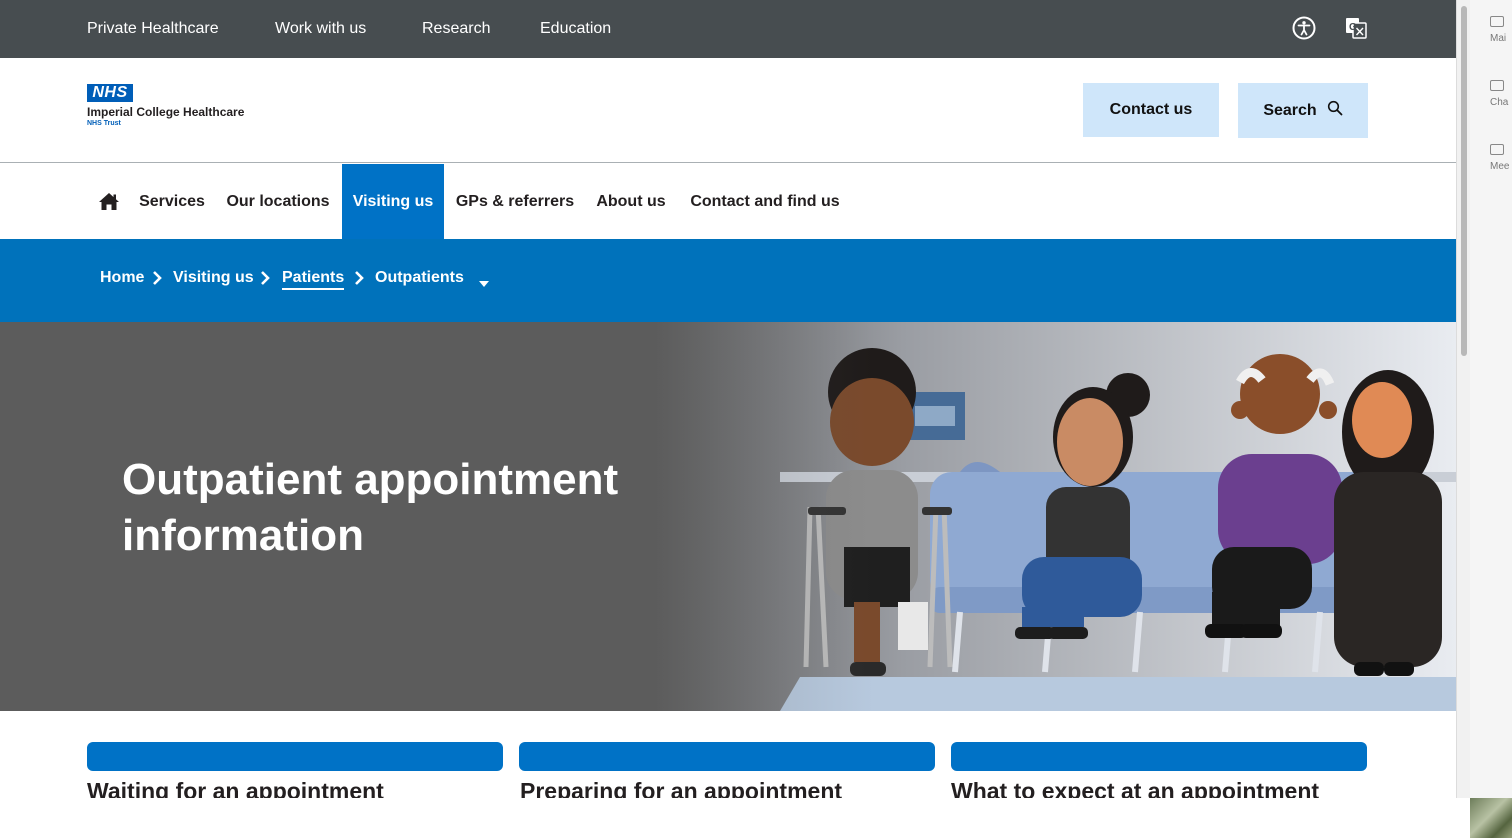 Image resolution: width=1512 pixels, height=838 pixels. Describe the element at coordinates (1501, 30) in the screenshot. I see `side-item-mail: Mai` at that location.